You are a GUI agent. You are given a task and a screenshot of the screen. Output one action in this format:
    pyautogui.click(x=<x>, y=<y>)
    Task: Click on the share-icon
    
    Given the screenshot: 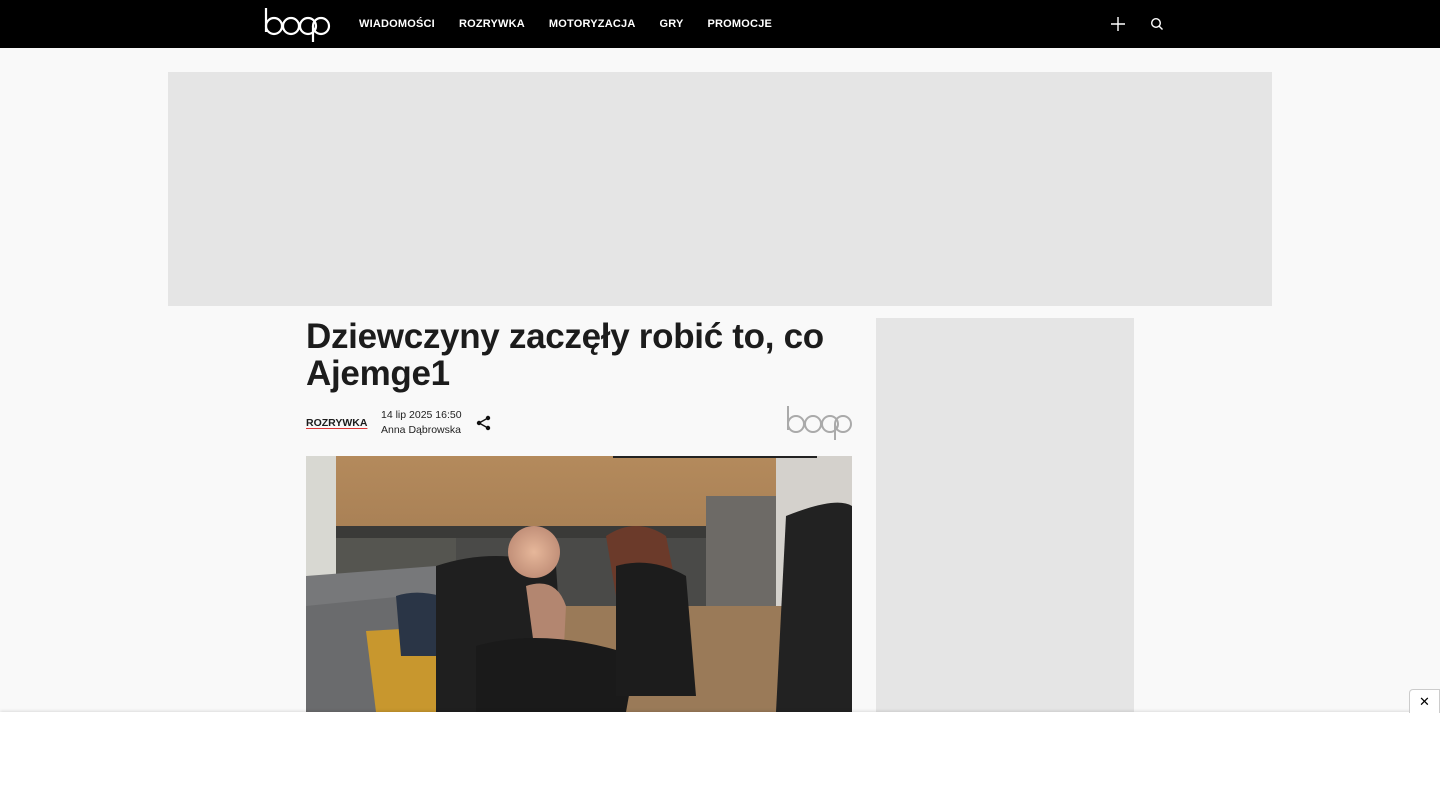 What is the action you would take?
    pyautogui.click(x=484, y=423)
    